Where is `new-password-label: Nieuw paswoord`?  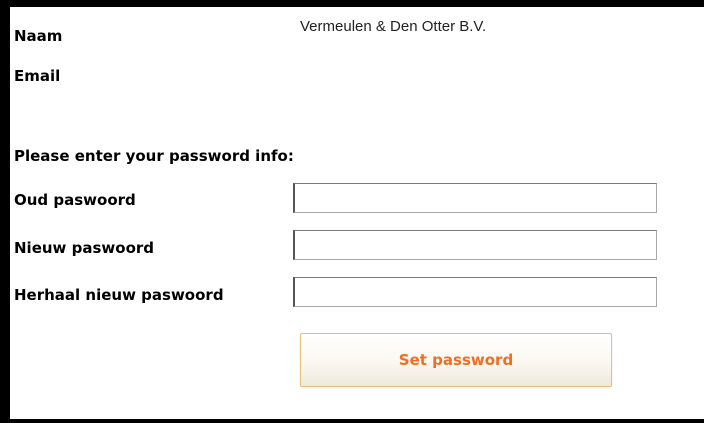
new-password-label: Nieuw paswoord is located at coordinates (84, 248).